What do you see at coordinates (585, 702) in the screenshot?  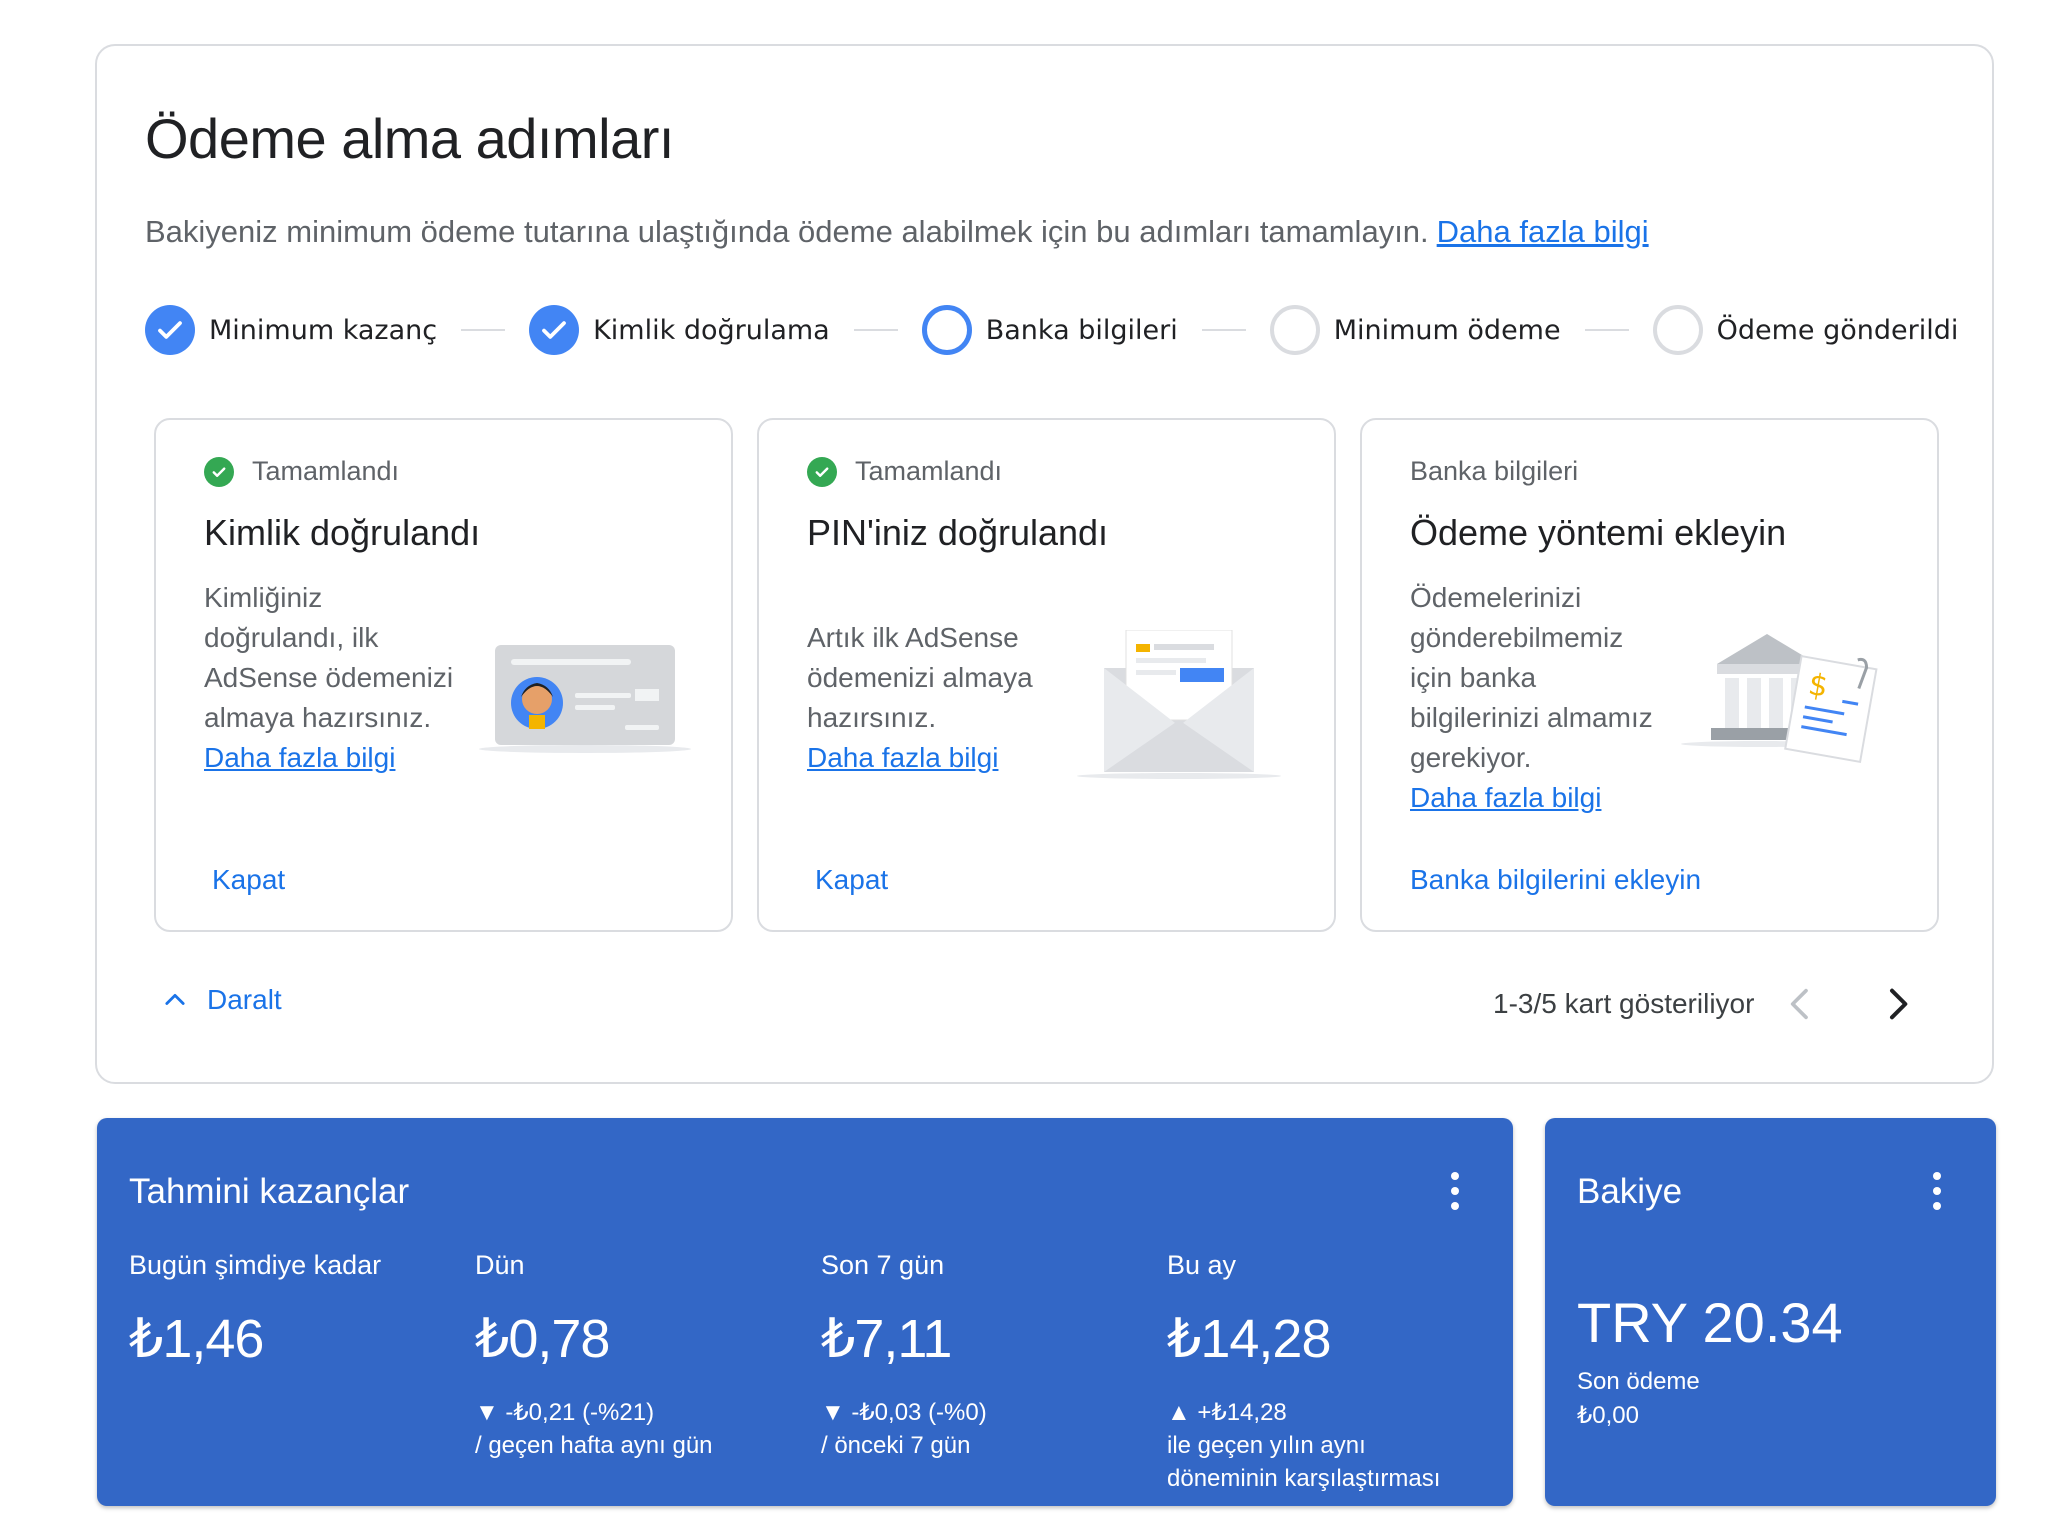 I see `id-card-icon` at bounding box center [585, 702].